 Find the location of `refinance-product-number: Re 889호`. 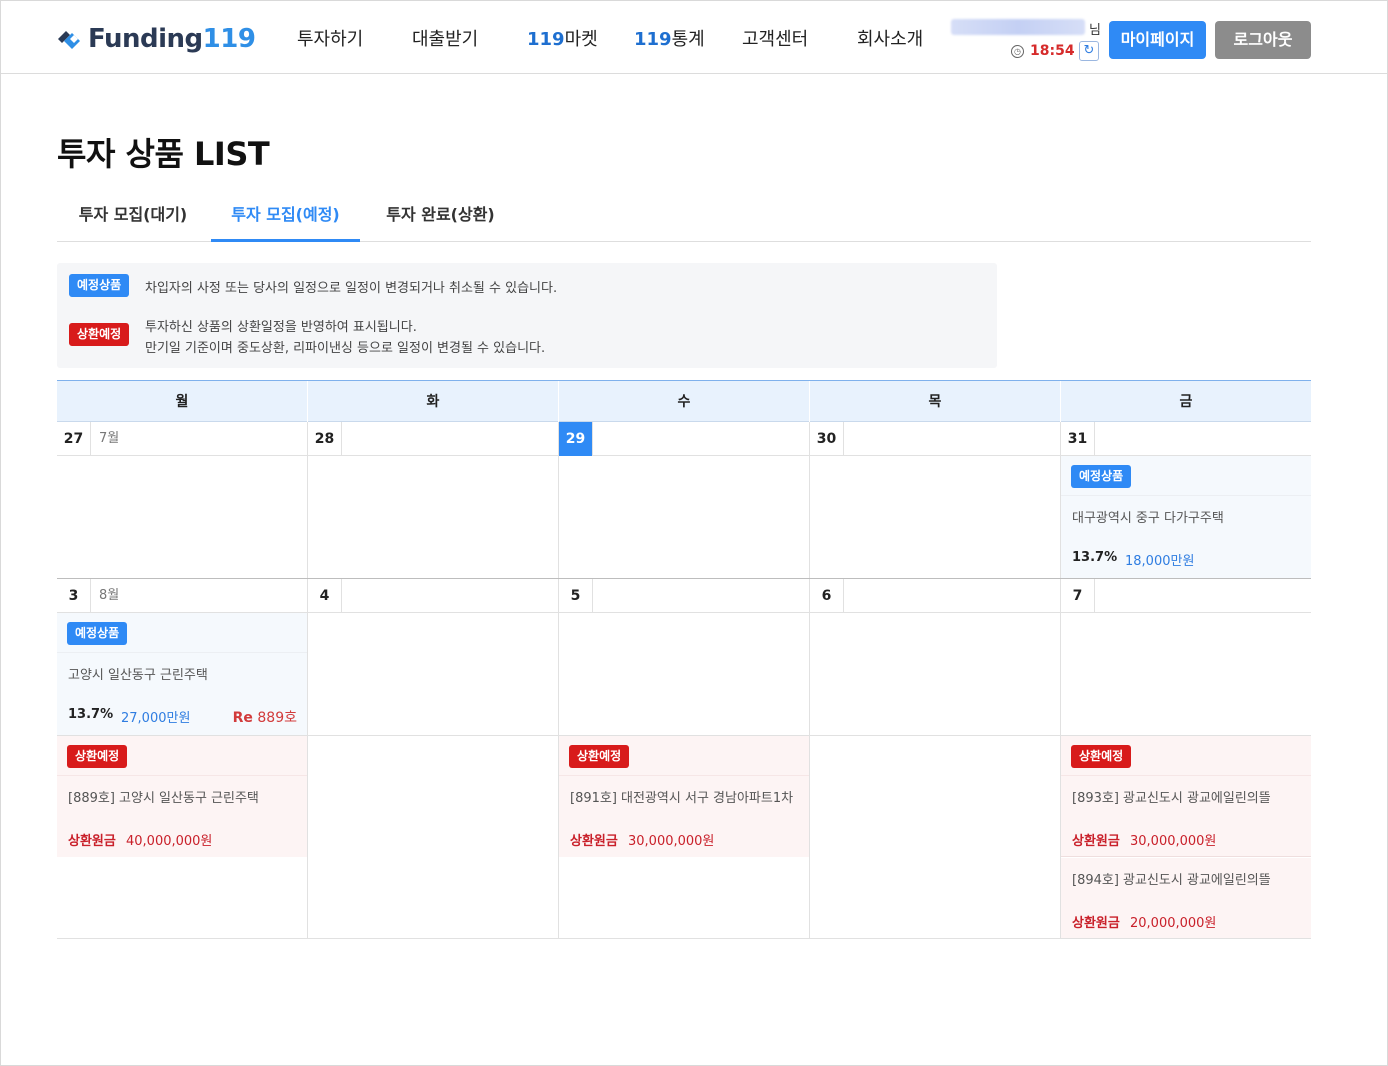

refinance-product-number: Re 889호 is located at coordinates (265, 717).